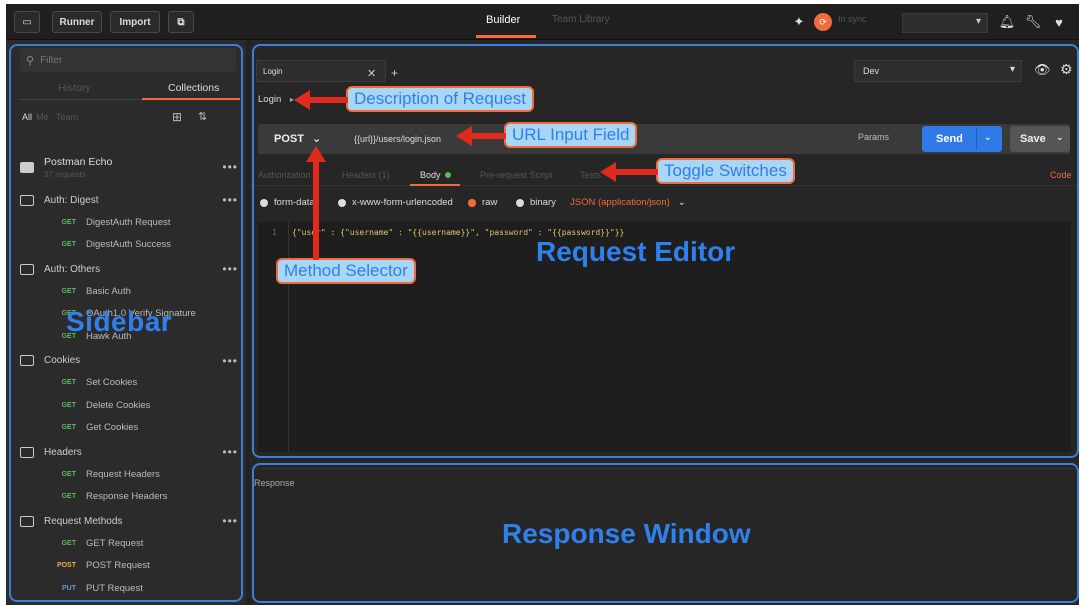 The width and height of the screenshot is (1081, 607). Describe the element at coordinates (129, 291) in the screenshot. I see `request-item: GET Basic Auth` at that location.